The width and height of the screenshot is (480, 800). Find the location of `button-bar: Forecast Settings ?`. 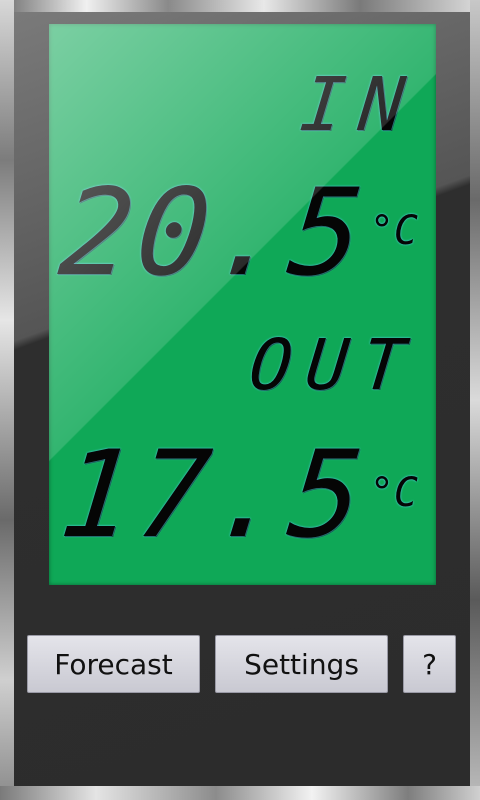

button-bar: Forecast Settings ? is located at coordinates (242, 665).